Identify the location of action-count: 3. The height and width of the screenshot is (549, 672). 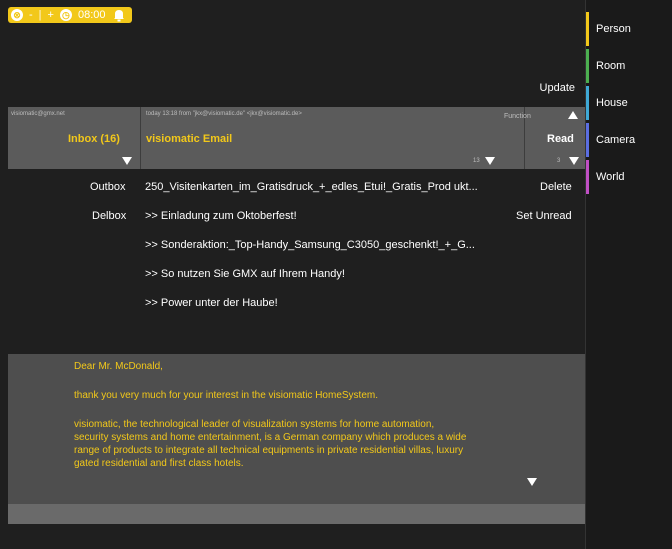
(559, 161).